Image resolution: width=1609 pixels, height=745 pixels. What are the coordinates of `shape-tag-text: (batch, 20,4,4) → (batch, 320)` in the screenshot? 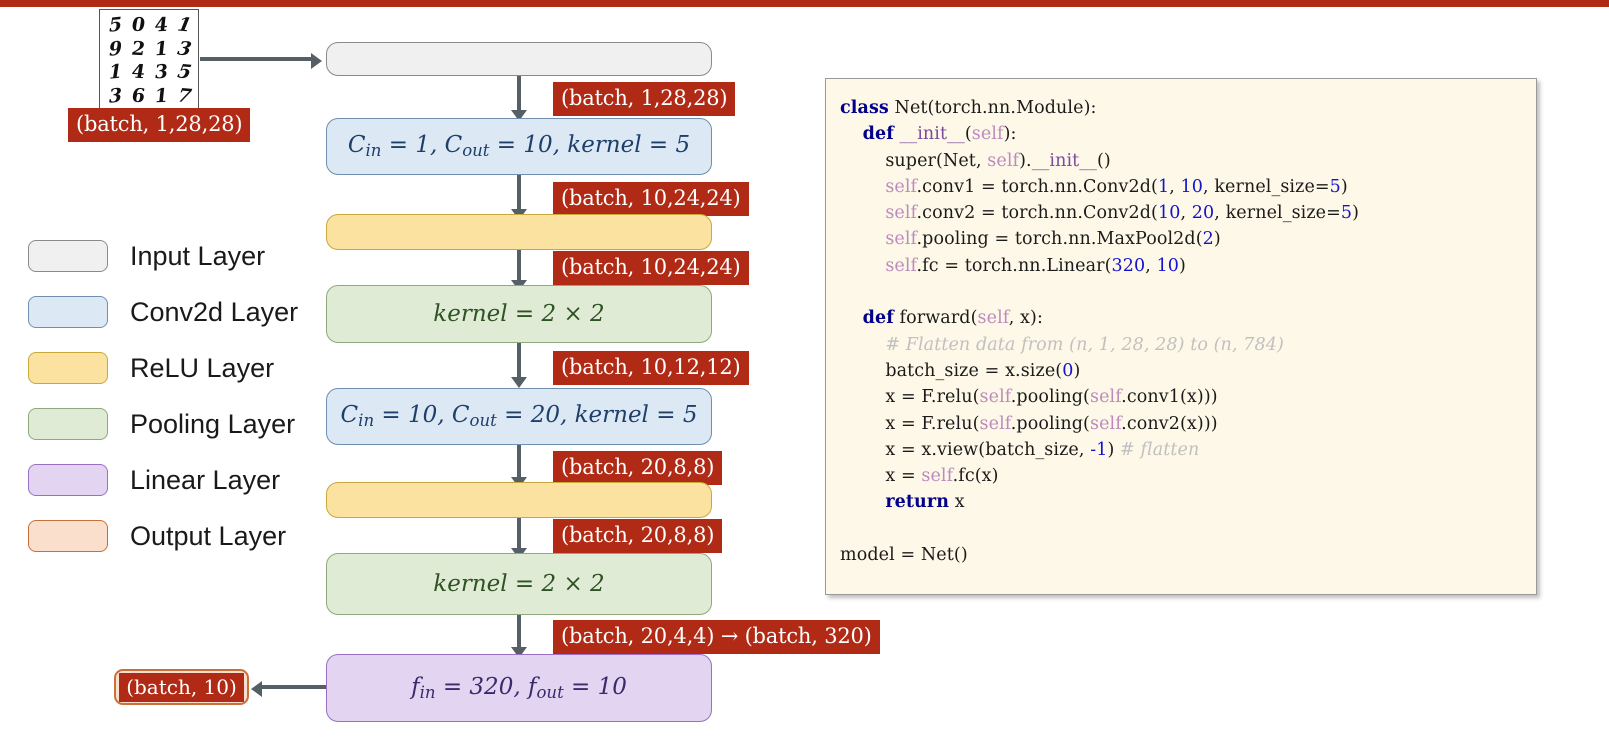 It's located at (716, 636).